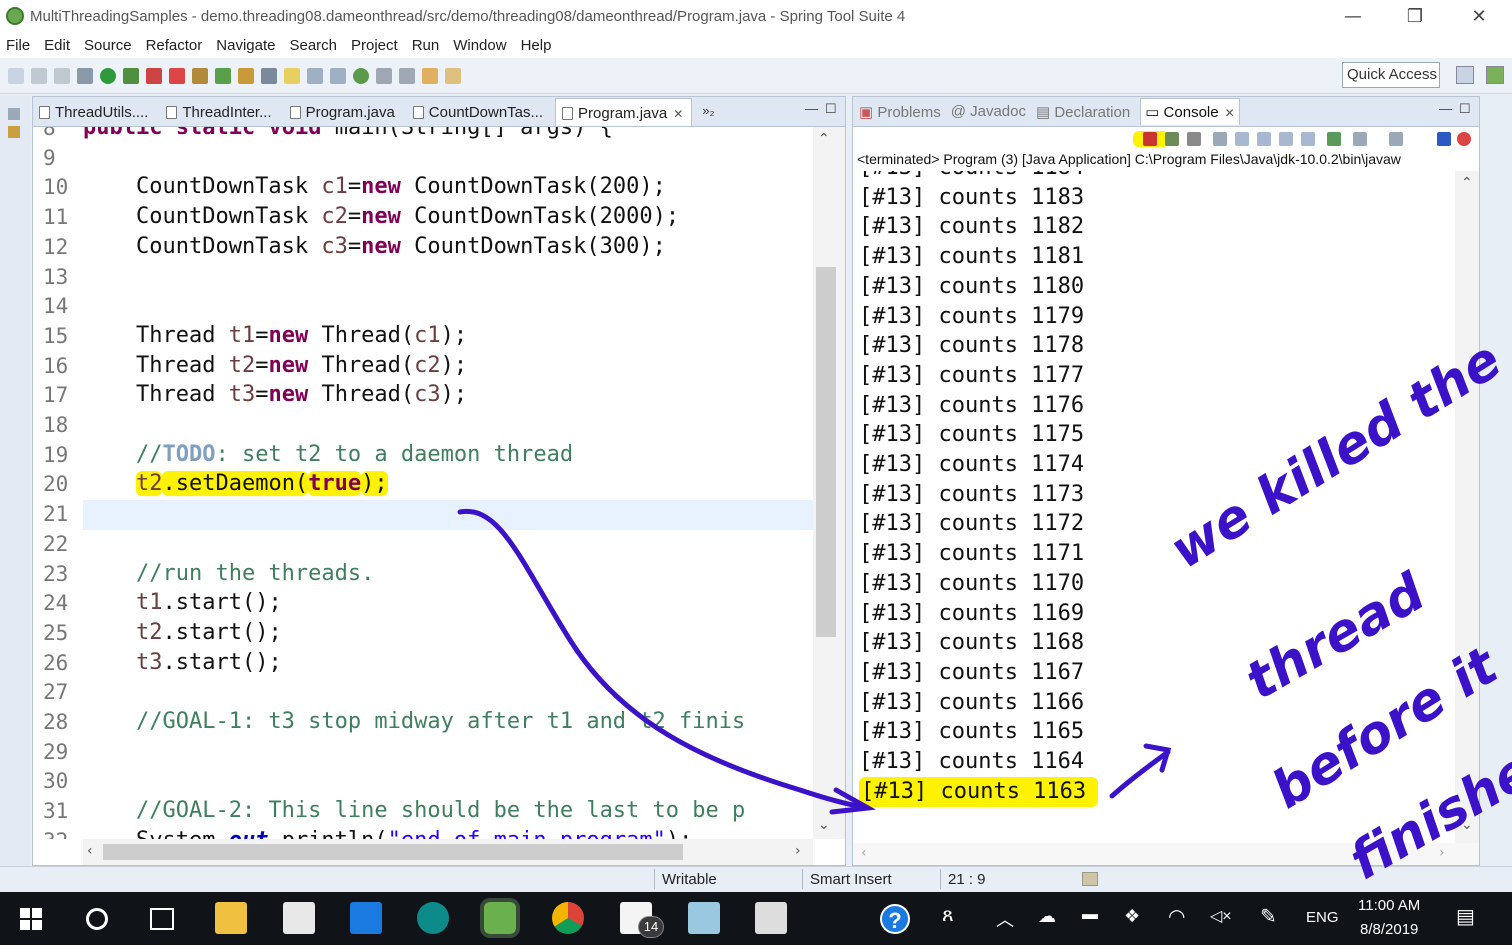  Describe the element at coordinates (1194, 139) in the screenshot. I see `remove-all-terminated-icon` at that location.